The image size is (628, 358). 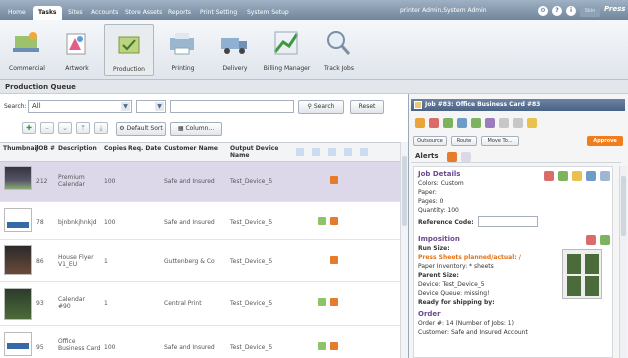 What do you see at coordinates (339, 50) in the screenshot?
I see `track-jobs-button: Track Jobs` at bounding box center [339, 50].